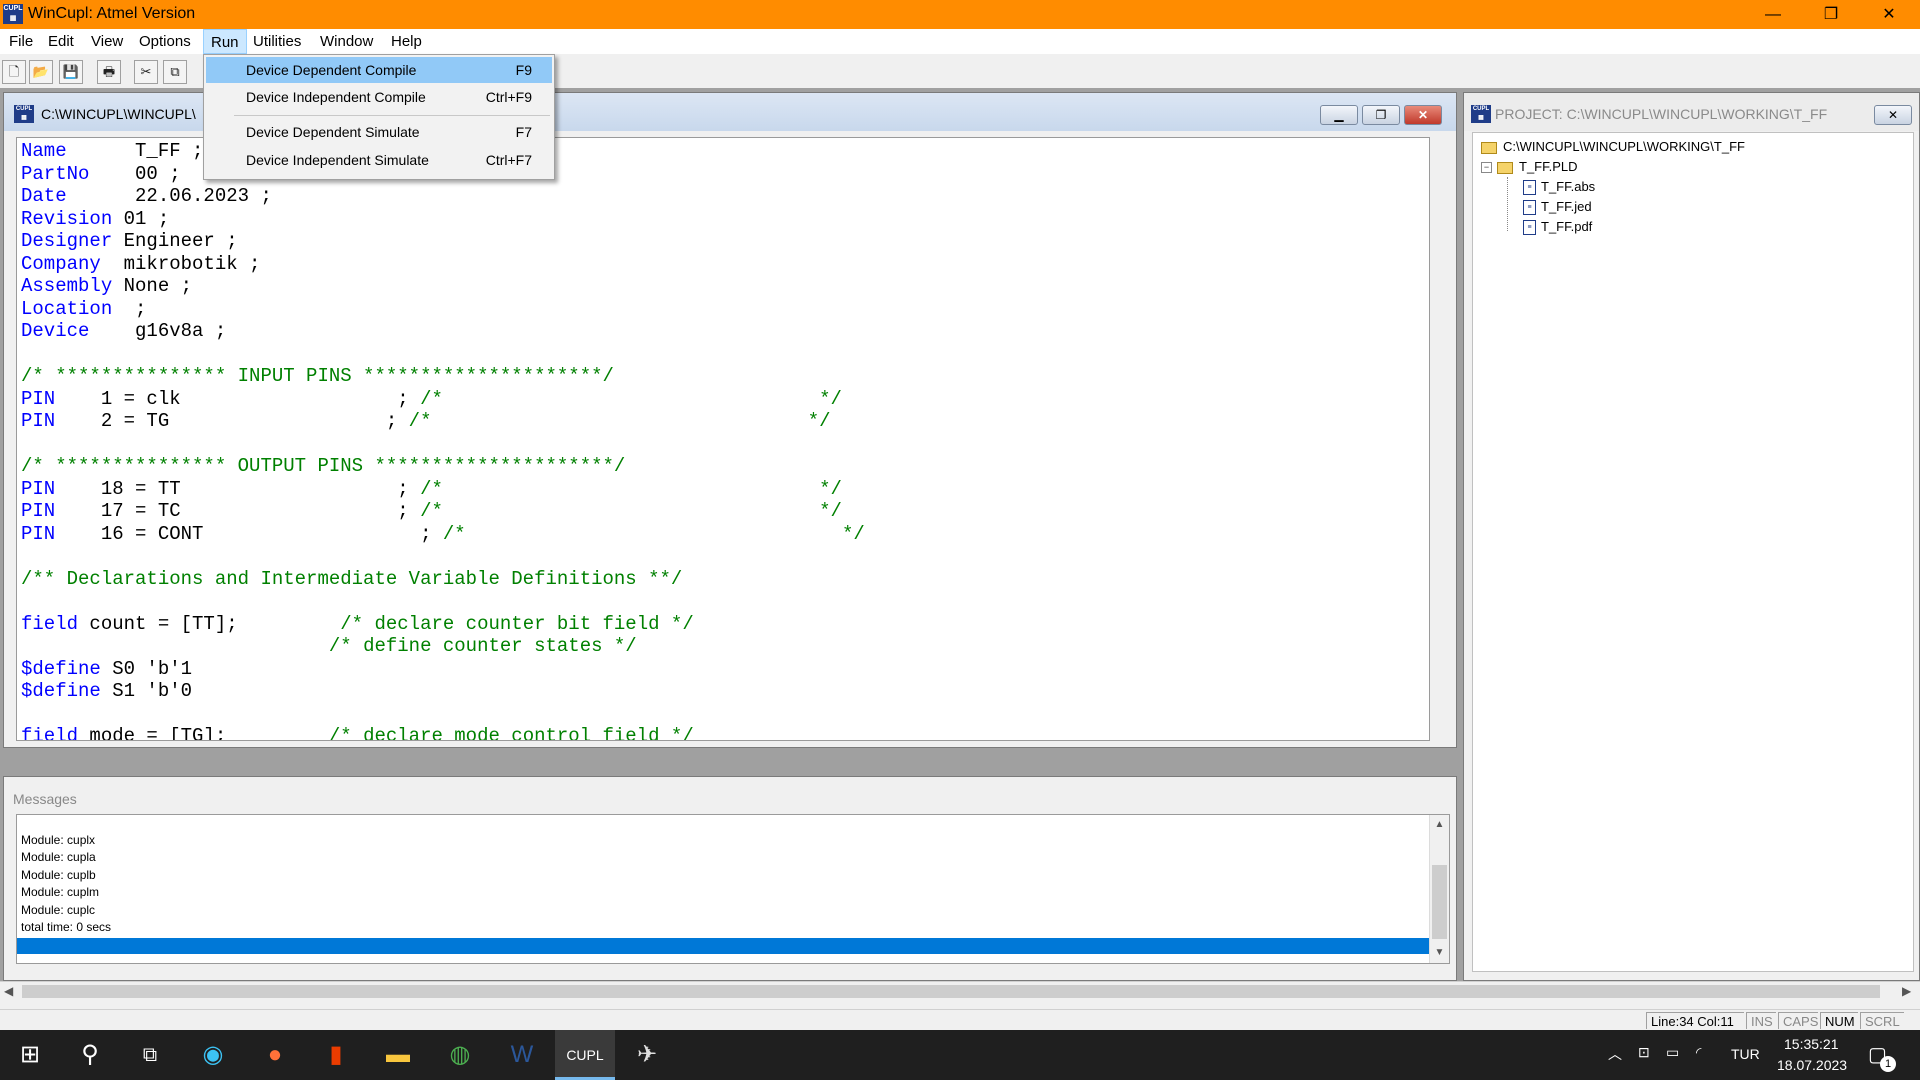 The height and width of the screenshot is (1080, 1920). What do you see at coordinates (508, 97) in the screenshot?
I see `menu-item-shortcut: Ctrl+F9` at bounding box center [508, 97].